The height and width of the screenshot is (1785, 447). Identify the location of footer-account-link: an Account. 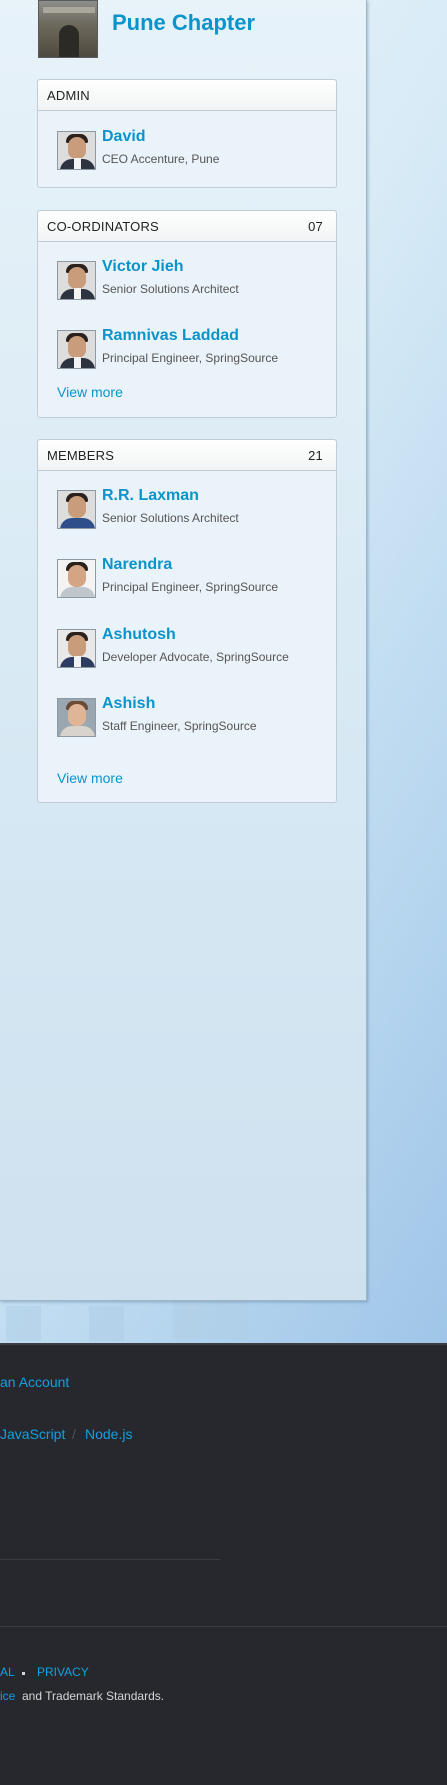
(34, 1382).